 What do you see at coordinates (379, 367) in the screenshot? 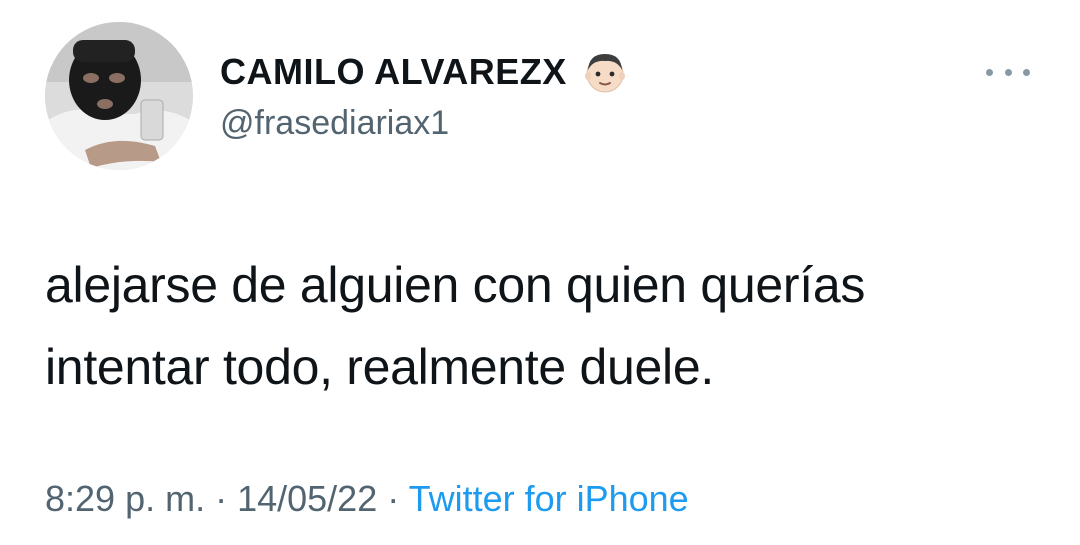
I see `tweet-text-line: intentar todo, realmente duele.` at bounding box center [379, 367].